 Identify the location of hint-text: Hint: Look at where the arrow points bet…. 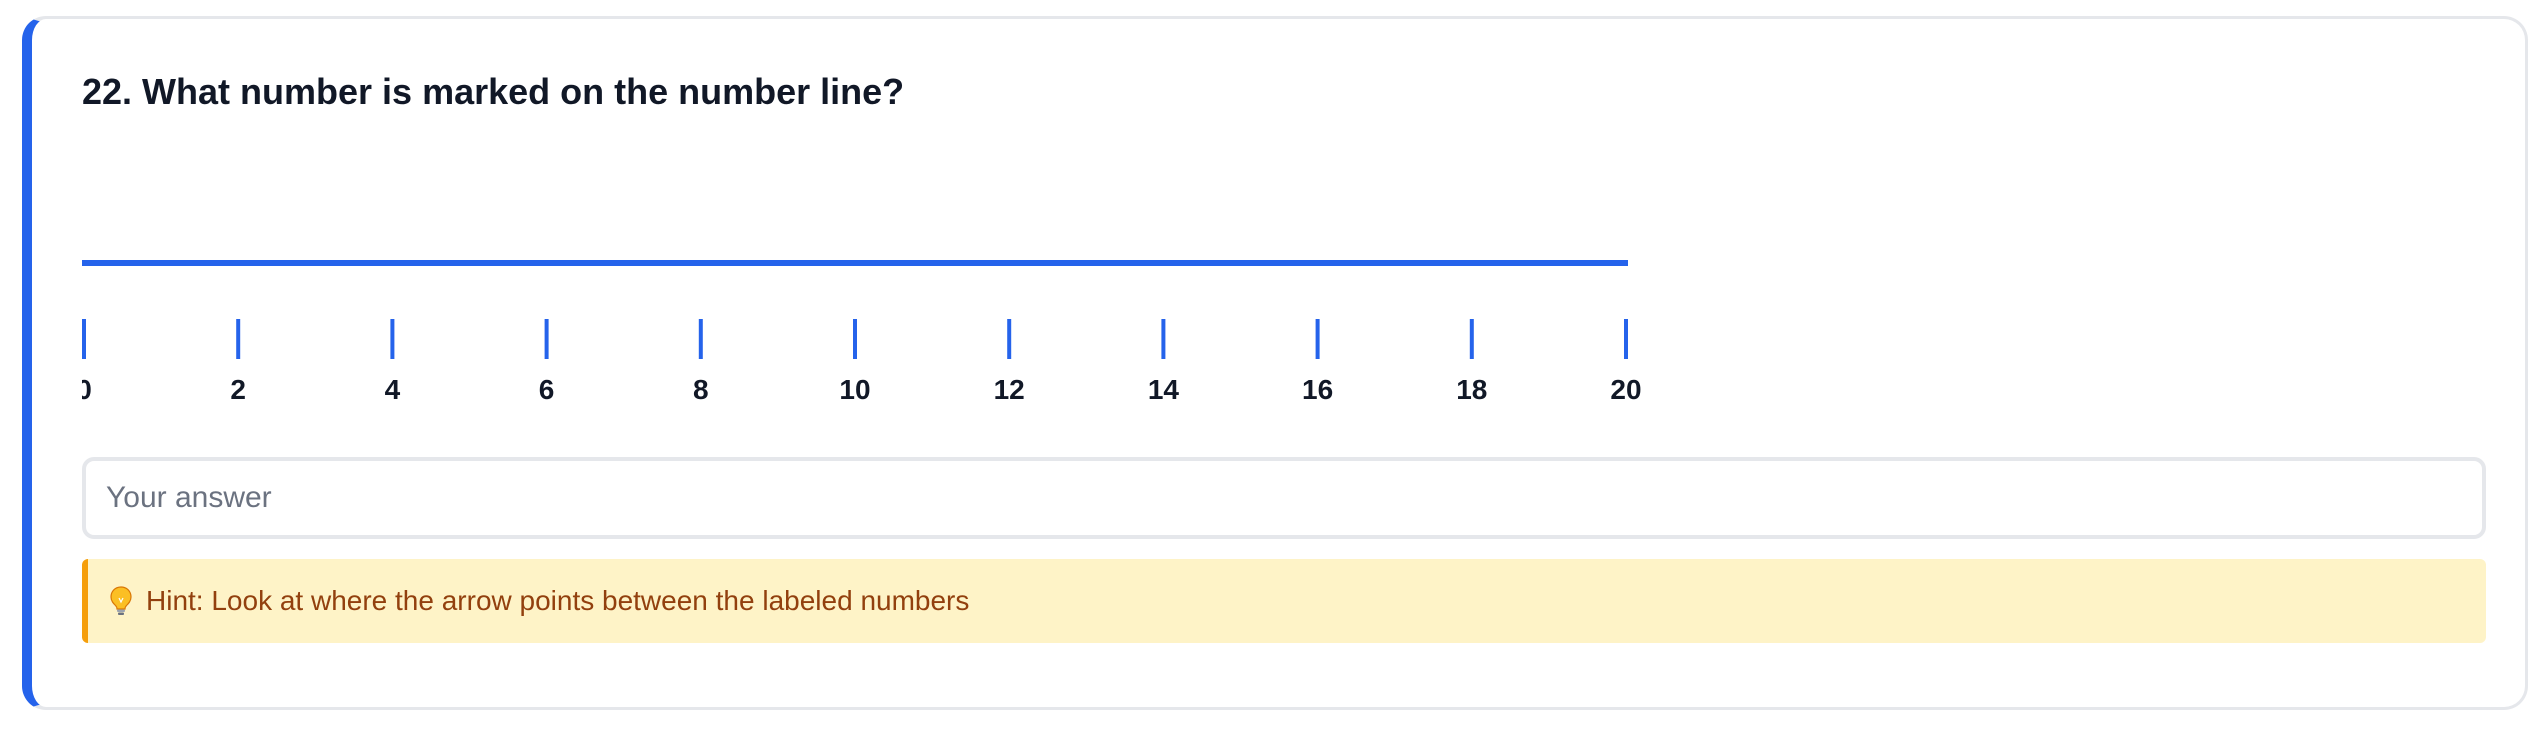
(558, 600).